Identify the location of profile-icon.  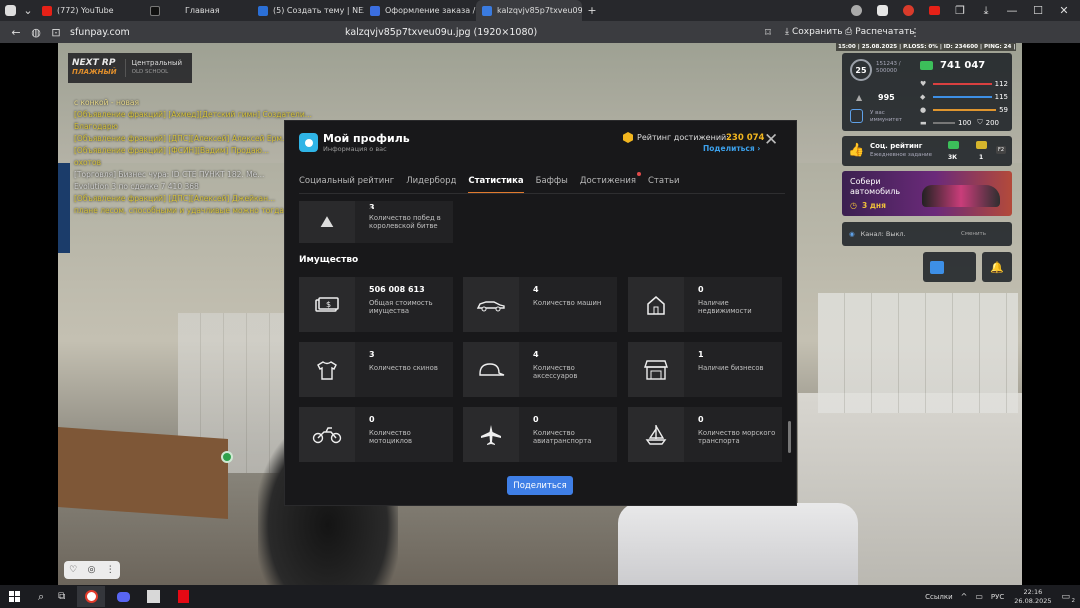
(856, 11).